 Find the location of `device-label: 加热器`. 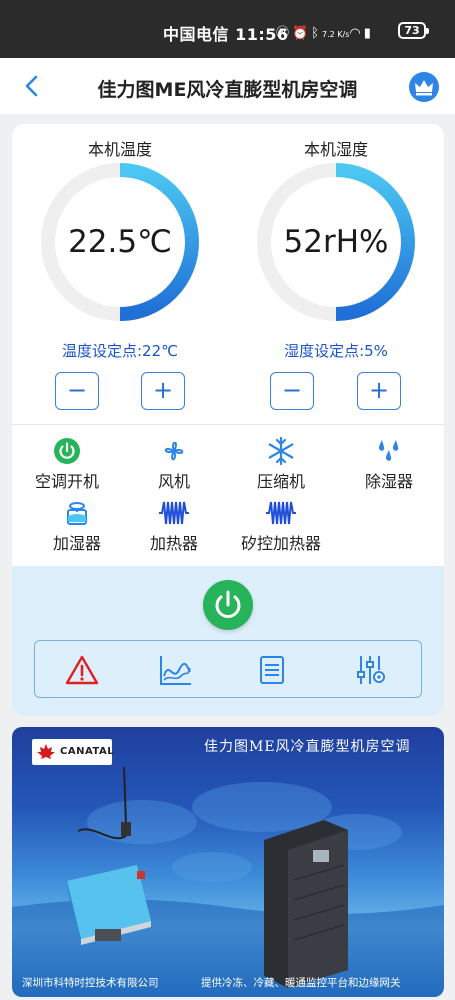

device-label: 加热器 is located at coordinates (173, 543).